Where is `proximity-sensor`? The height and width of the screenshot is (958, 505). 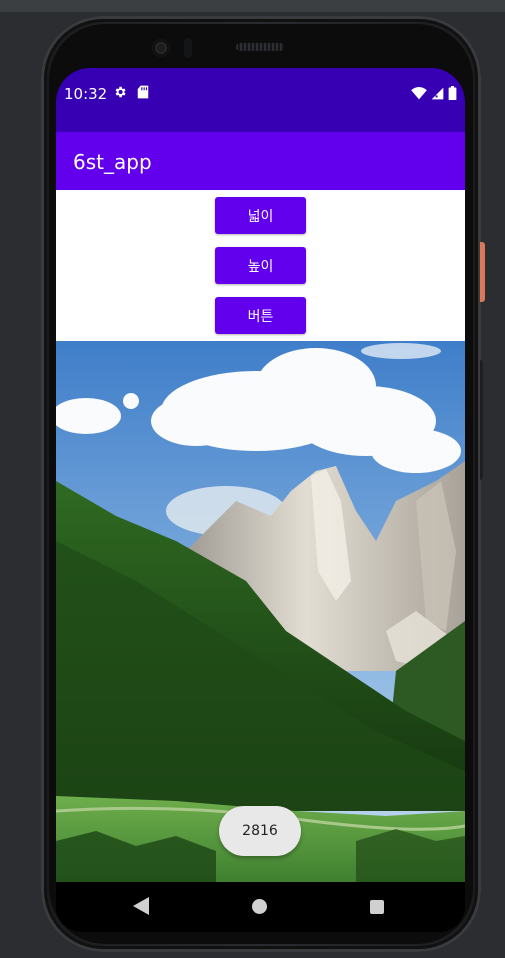
proximity-sensor is located at coordinates (188, 48).